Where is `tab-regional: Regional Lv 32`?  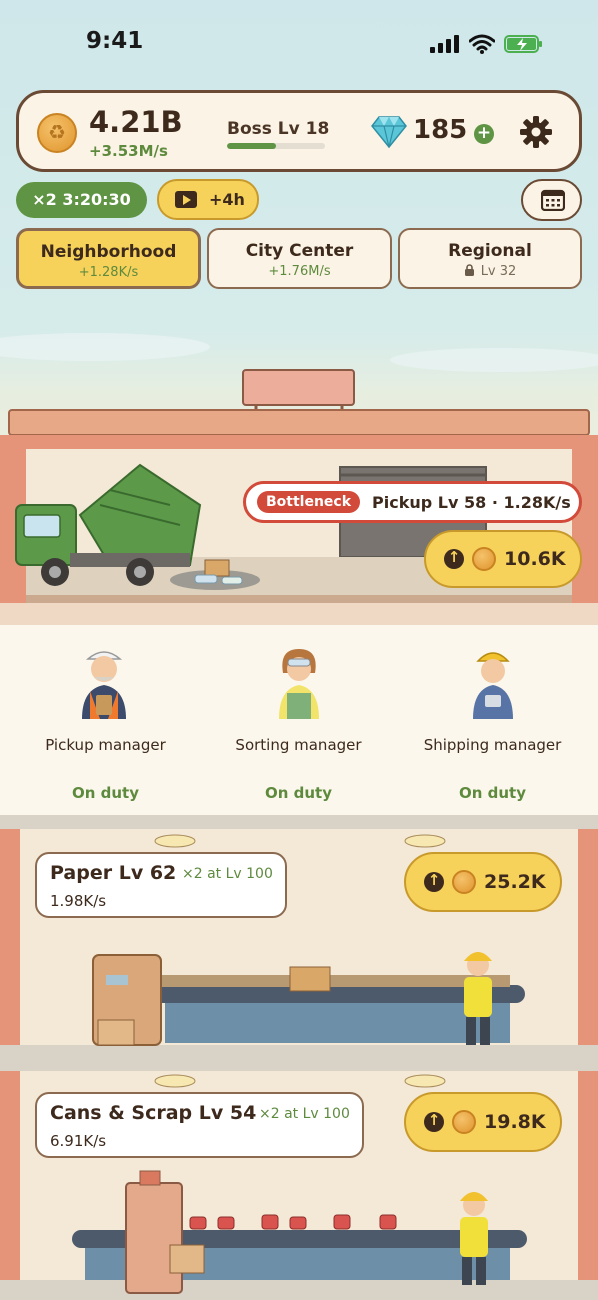
tab-regional: Regional Lv 32 is located at coordinates (490, 258).